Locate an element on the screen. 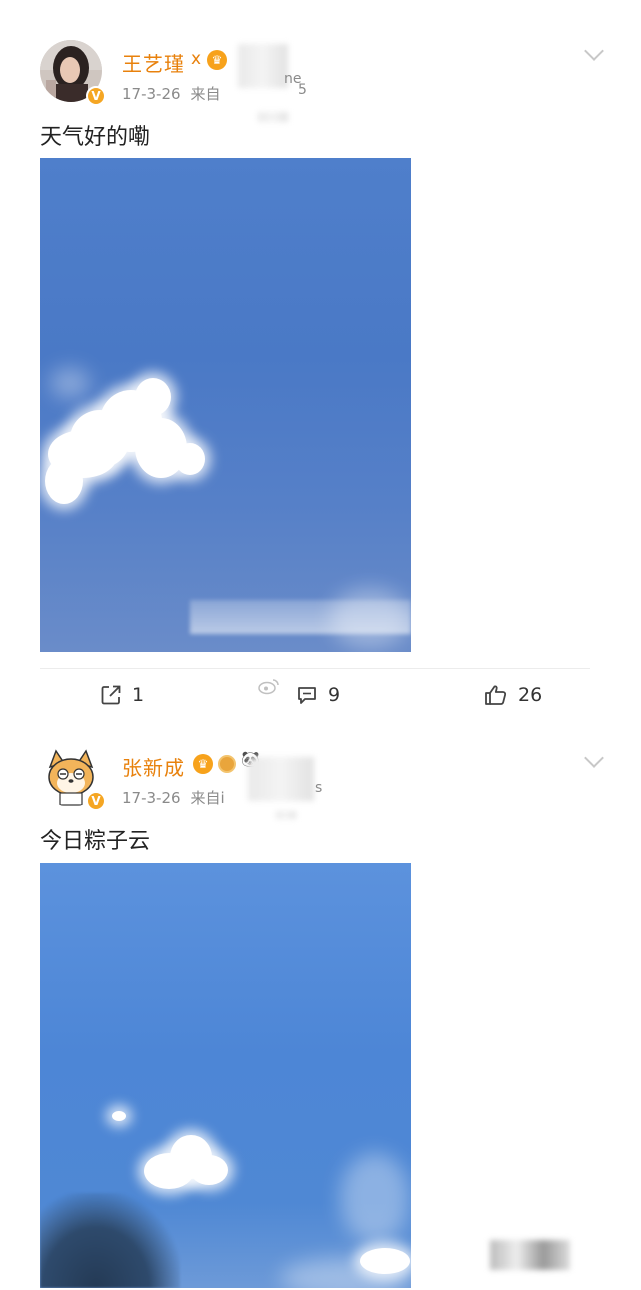  watermark is located at coordinates (271, 686).